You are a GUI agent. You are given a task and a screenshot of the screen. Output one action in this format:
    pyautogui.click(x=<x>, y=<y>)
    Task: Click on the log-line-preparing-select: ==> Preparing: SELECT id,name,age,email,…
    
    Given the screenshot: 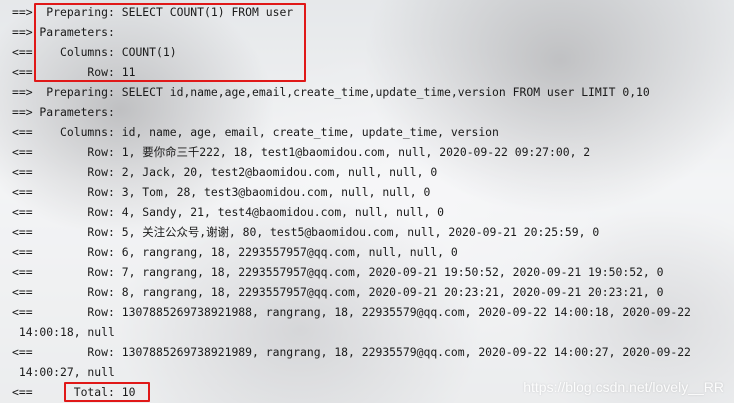 What is the action you would take?
    pyautogui.click(x=331, y=92)
    